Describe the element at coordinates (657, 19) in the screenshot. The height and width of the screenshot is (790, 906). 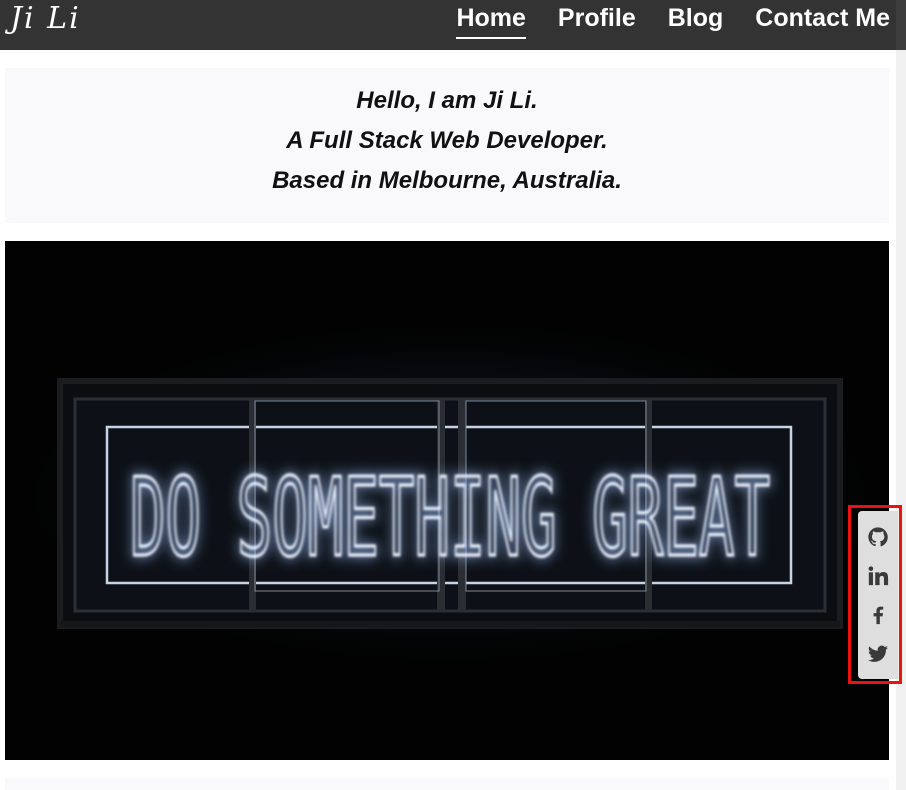
I see `nav-links: Home Profile Blog Contact Me` at that location.